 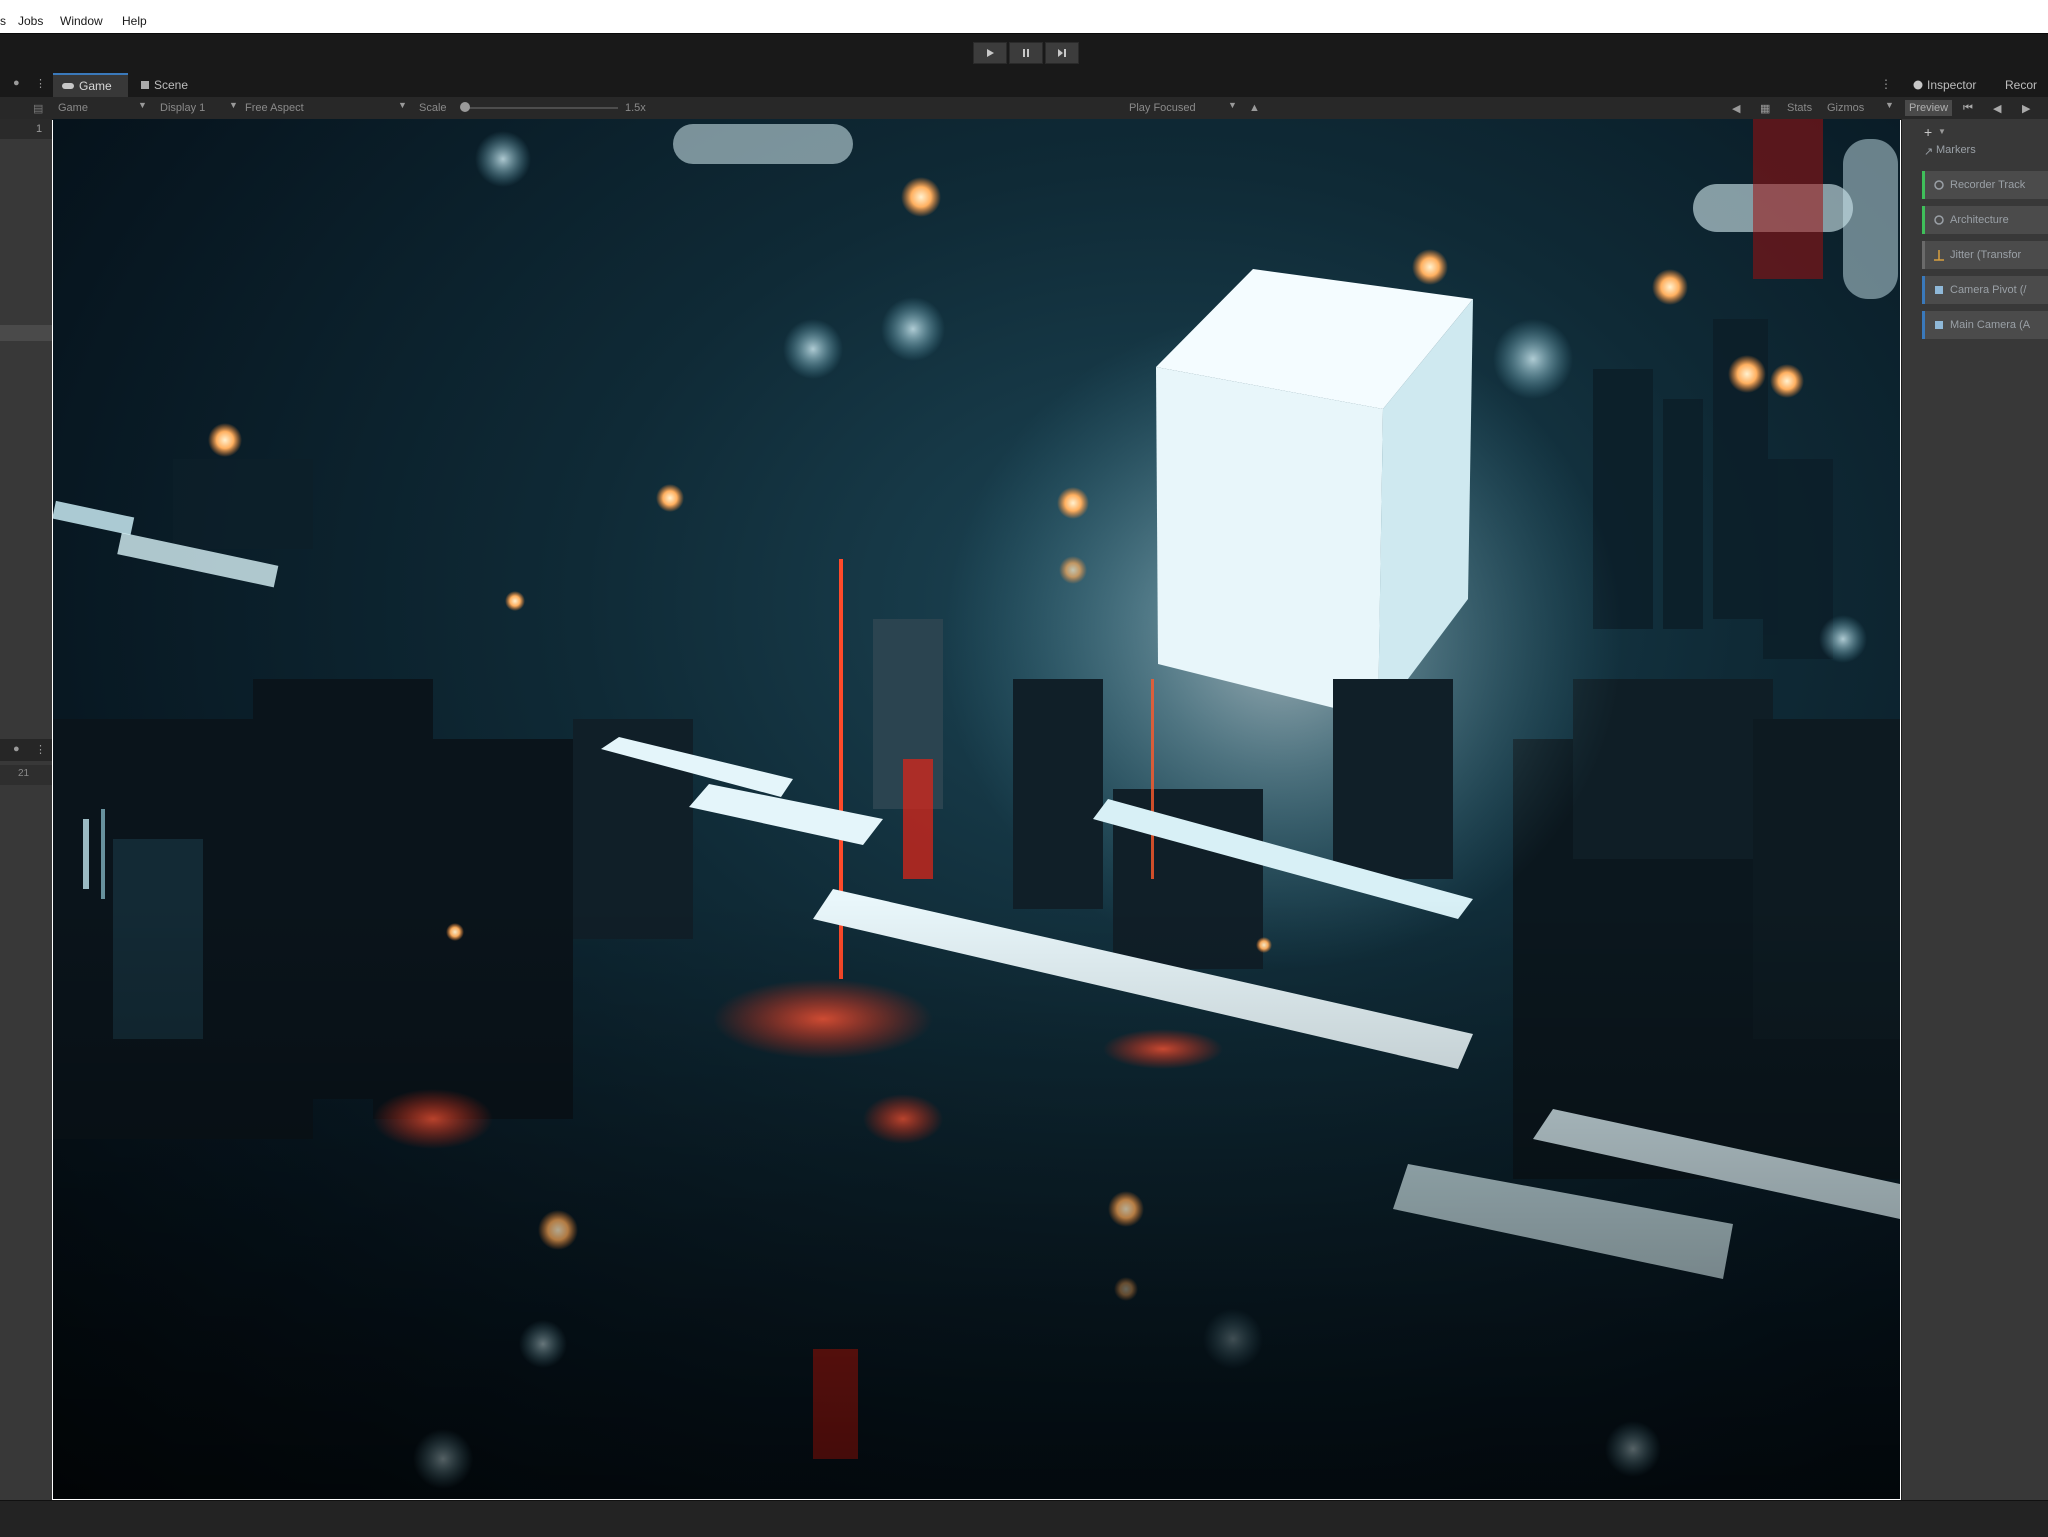 I want to click on count-badge: 21, so click(x=24, y=773).